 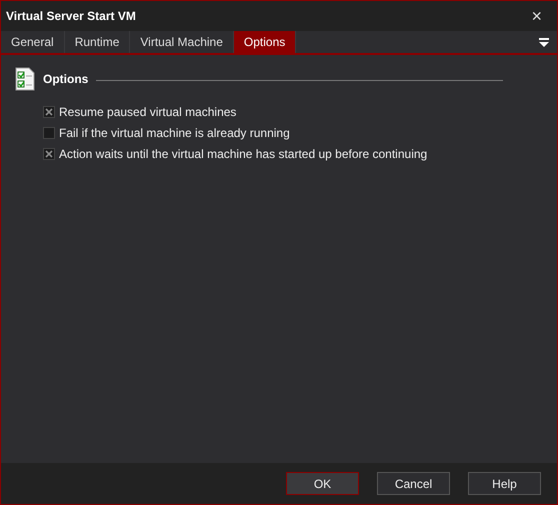 What do you see at coordinates (544, 42) in the screenshot?
I see `menu-icon` at bounding box center [544, 42].